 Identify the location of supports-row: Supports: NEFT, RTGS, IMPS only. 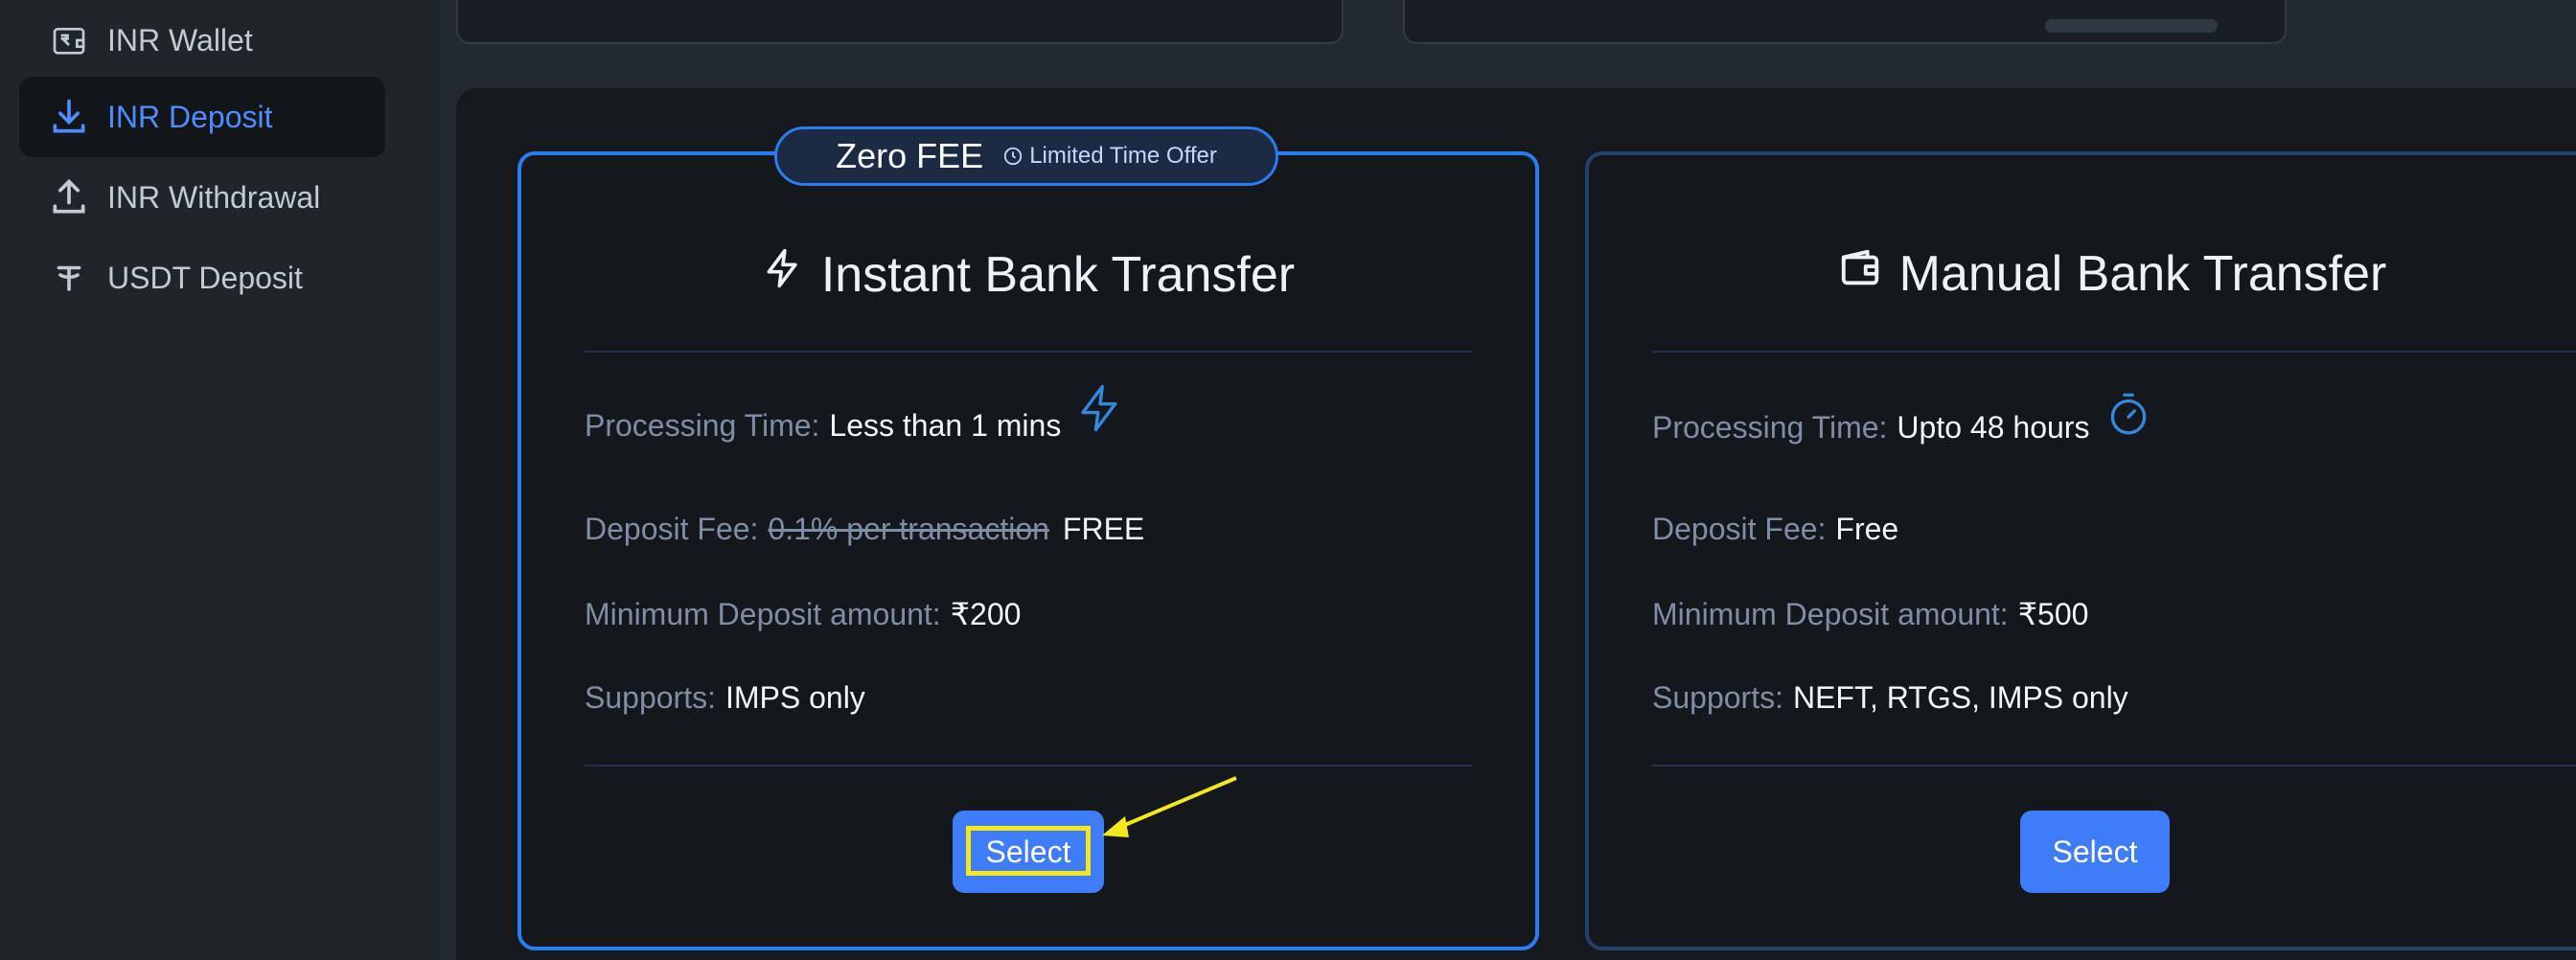
(1890, 698).